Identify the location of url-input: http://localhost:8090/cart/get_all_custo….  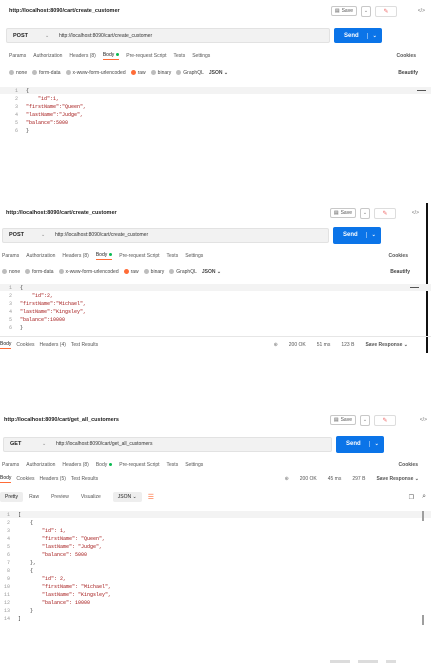
(104, 444).